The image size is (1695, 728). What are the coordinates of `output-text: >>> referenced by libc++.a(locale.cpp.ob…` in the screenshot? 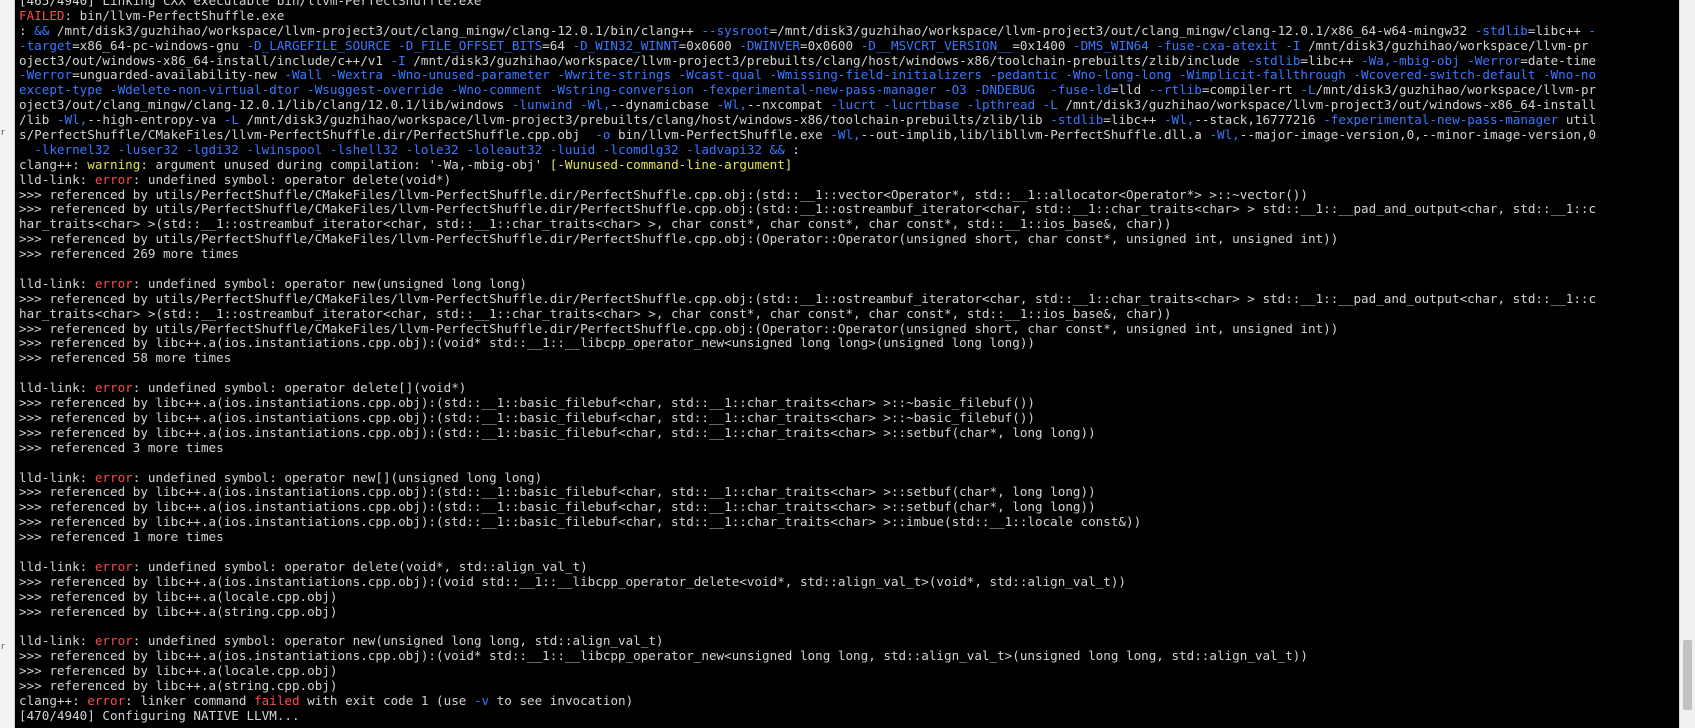 It's located at (178, 596).